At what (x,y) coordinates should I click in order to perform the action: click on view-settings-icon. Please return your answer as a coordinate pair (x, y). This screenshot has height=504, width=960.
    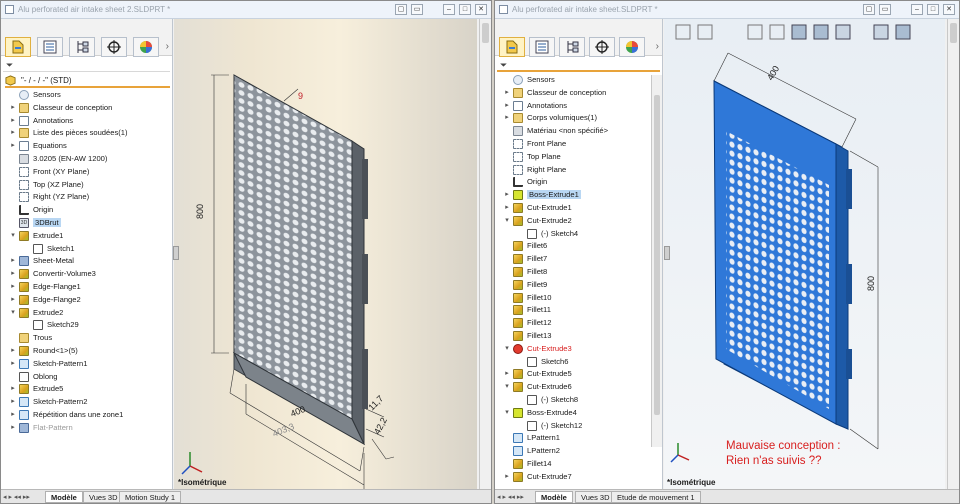
    Looking at the image, I should click on (903, 32).